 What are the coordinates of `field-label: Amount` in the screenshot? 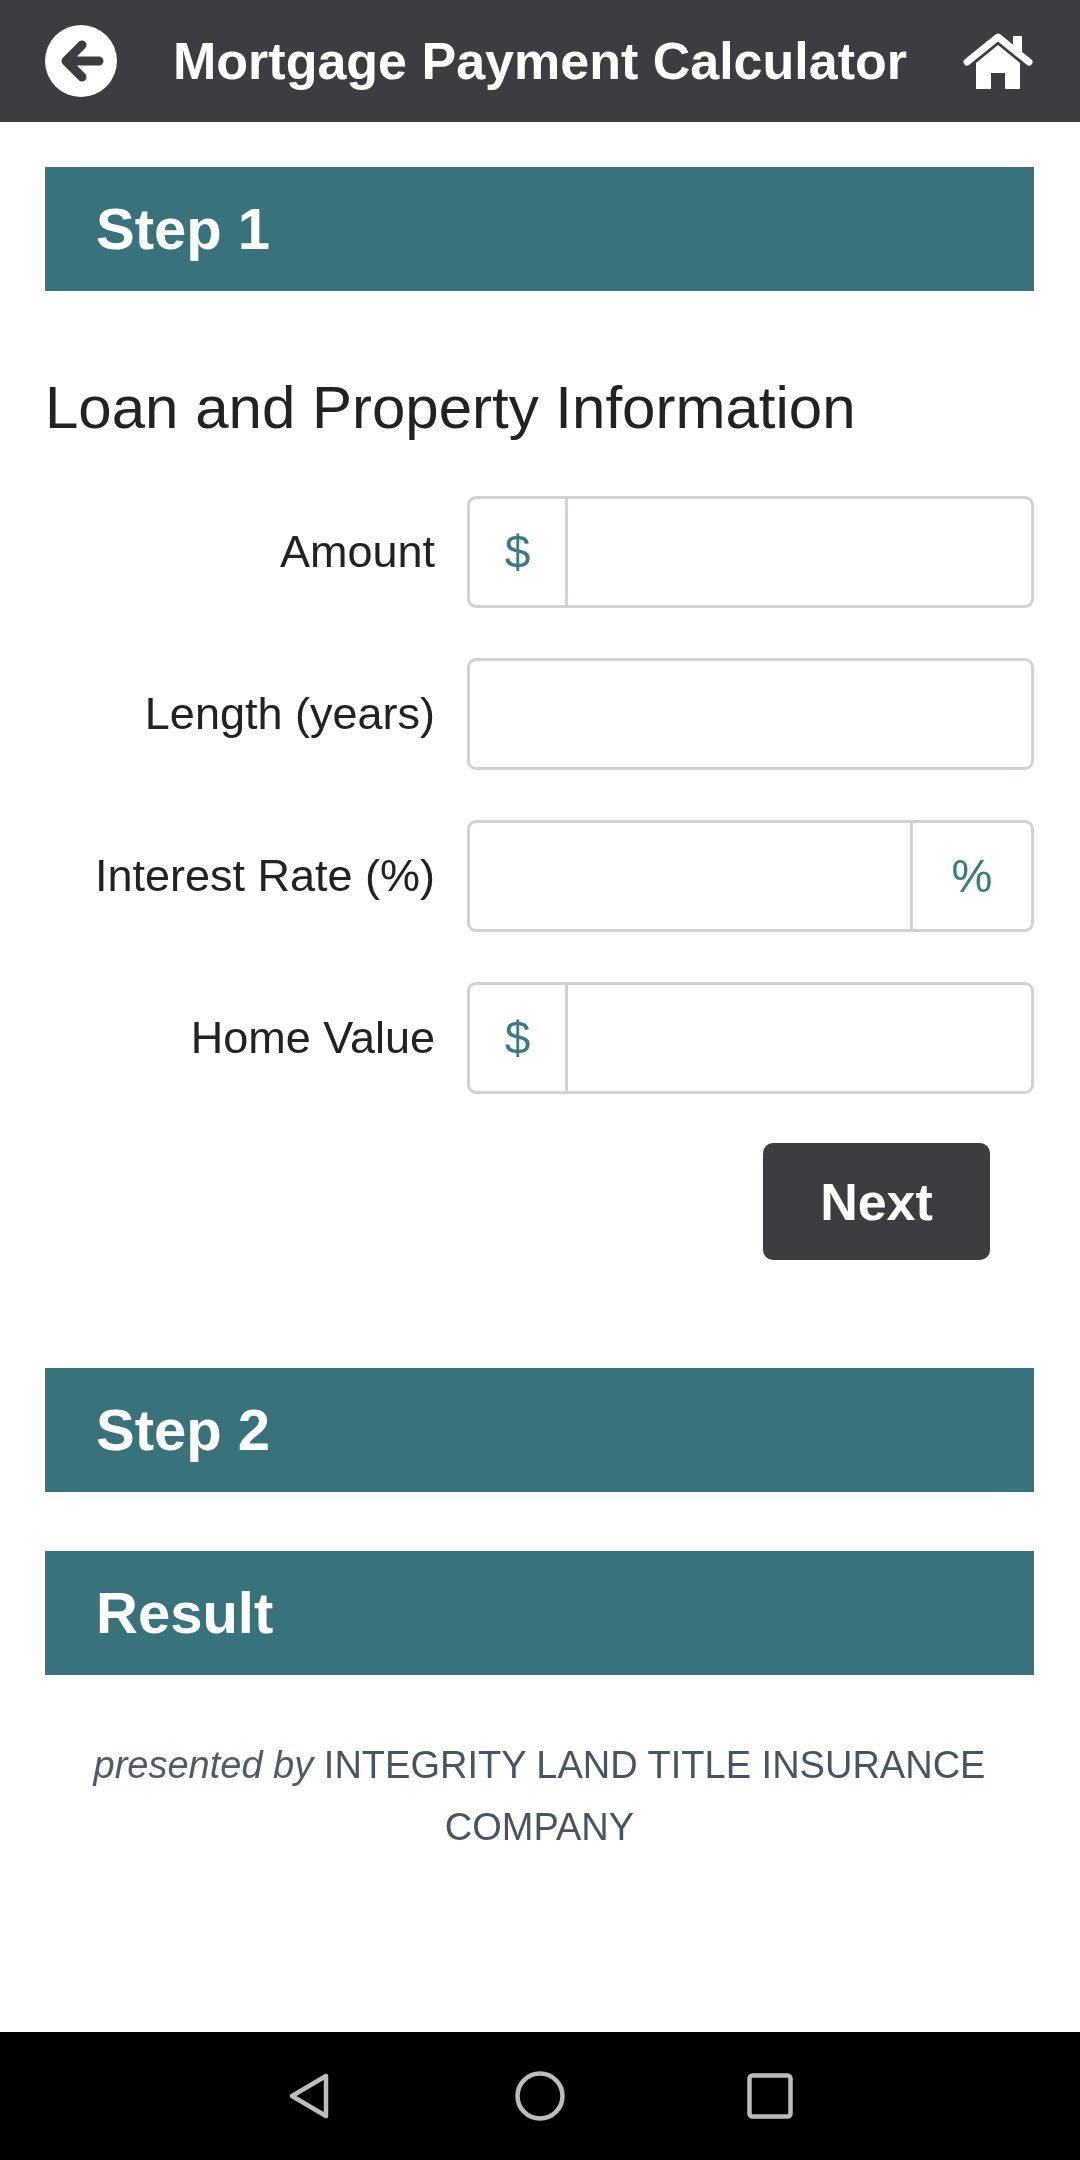 It's located at (357, 552).